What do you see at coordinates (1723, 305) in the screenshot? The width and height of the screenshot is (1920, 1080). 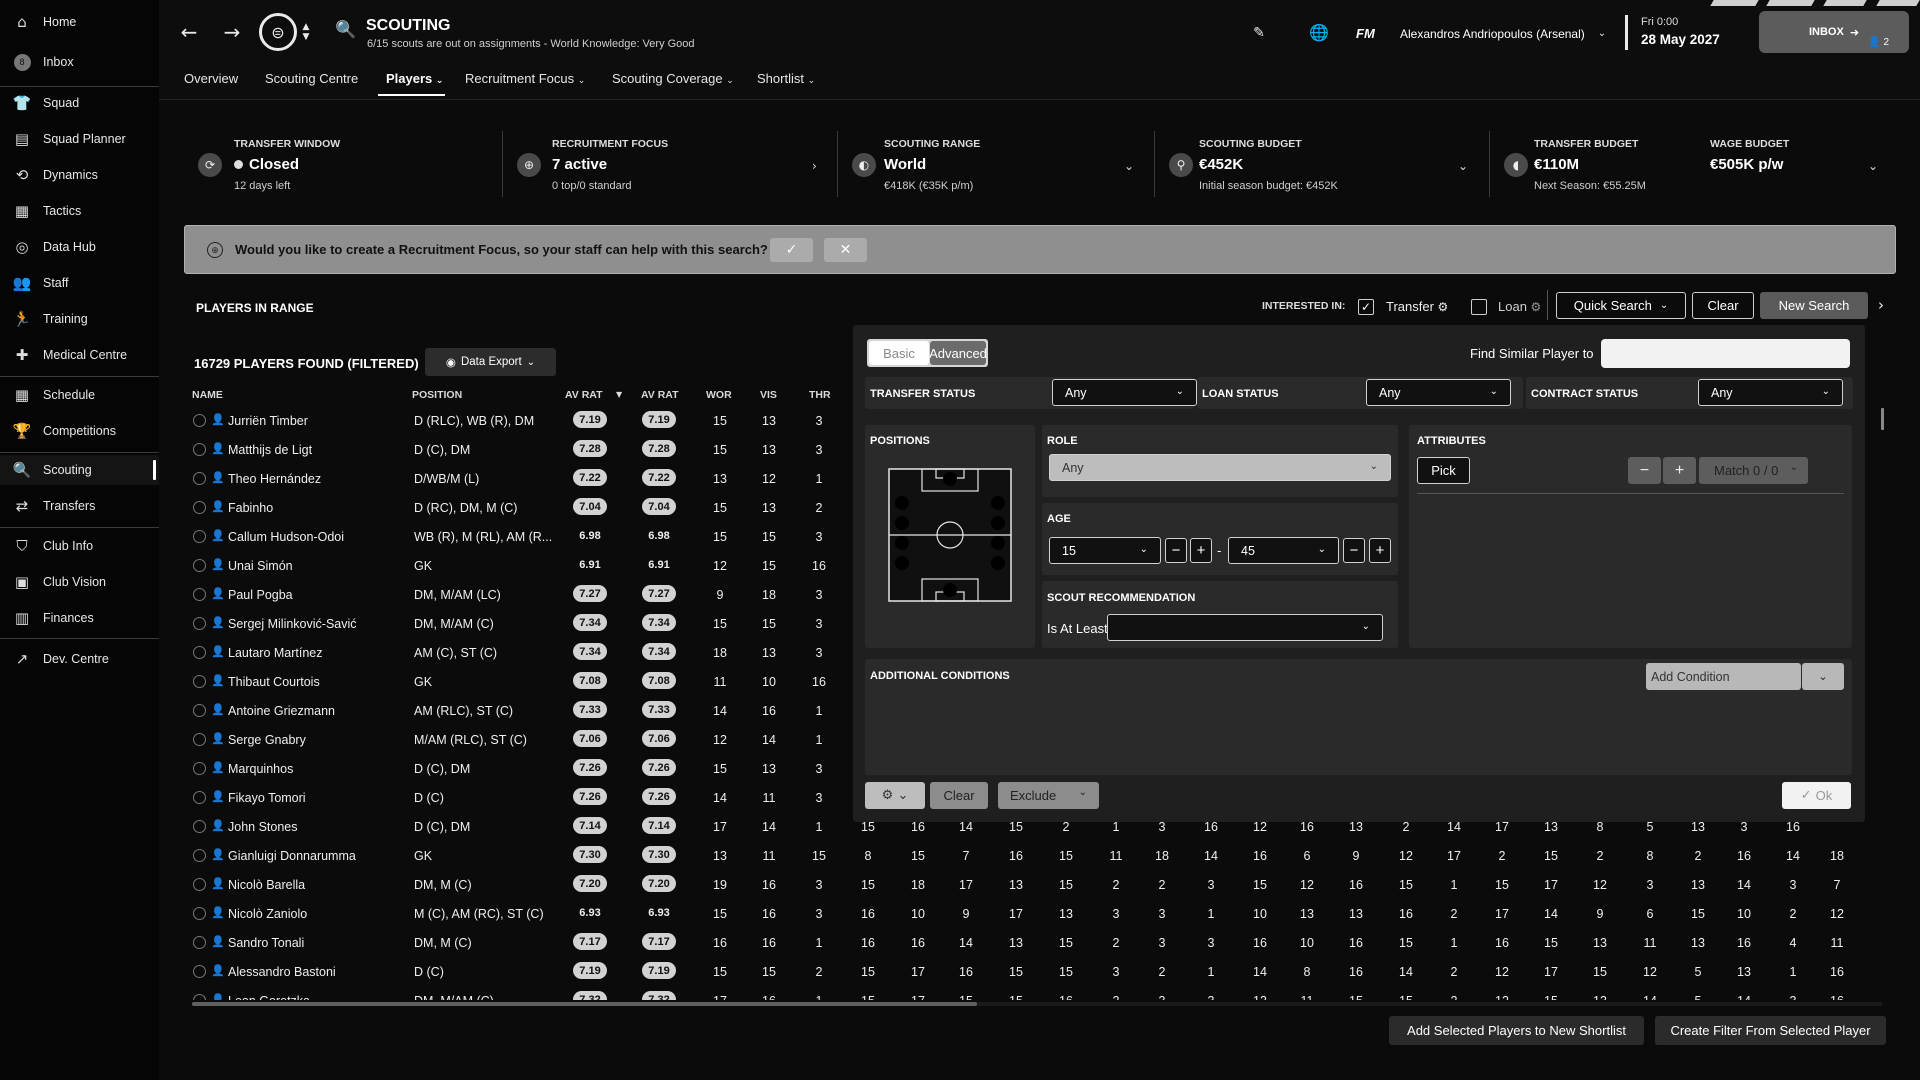 I see `clear-search-button: Clear` at bounding box center [1723, 305].